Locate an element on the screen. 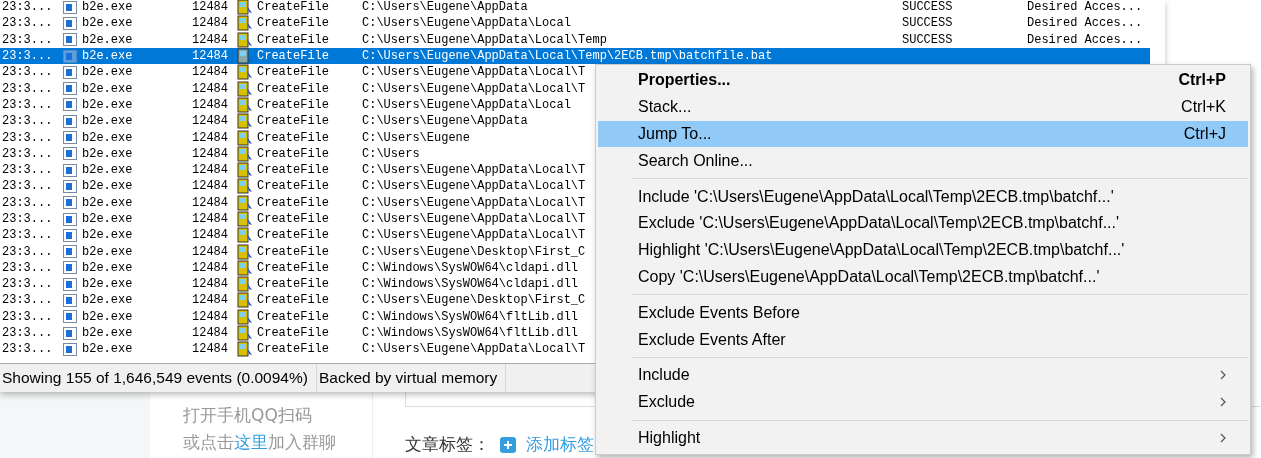 The height and width of the screenshot is (458, 1261). path-cell: C:\Users\Eugene is located at coordinates (416, 137).